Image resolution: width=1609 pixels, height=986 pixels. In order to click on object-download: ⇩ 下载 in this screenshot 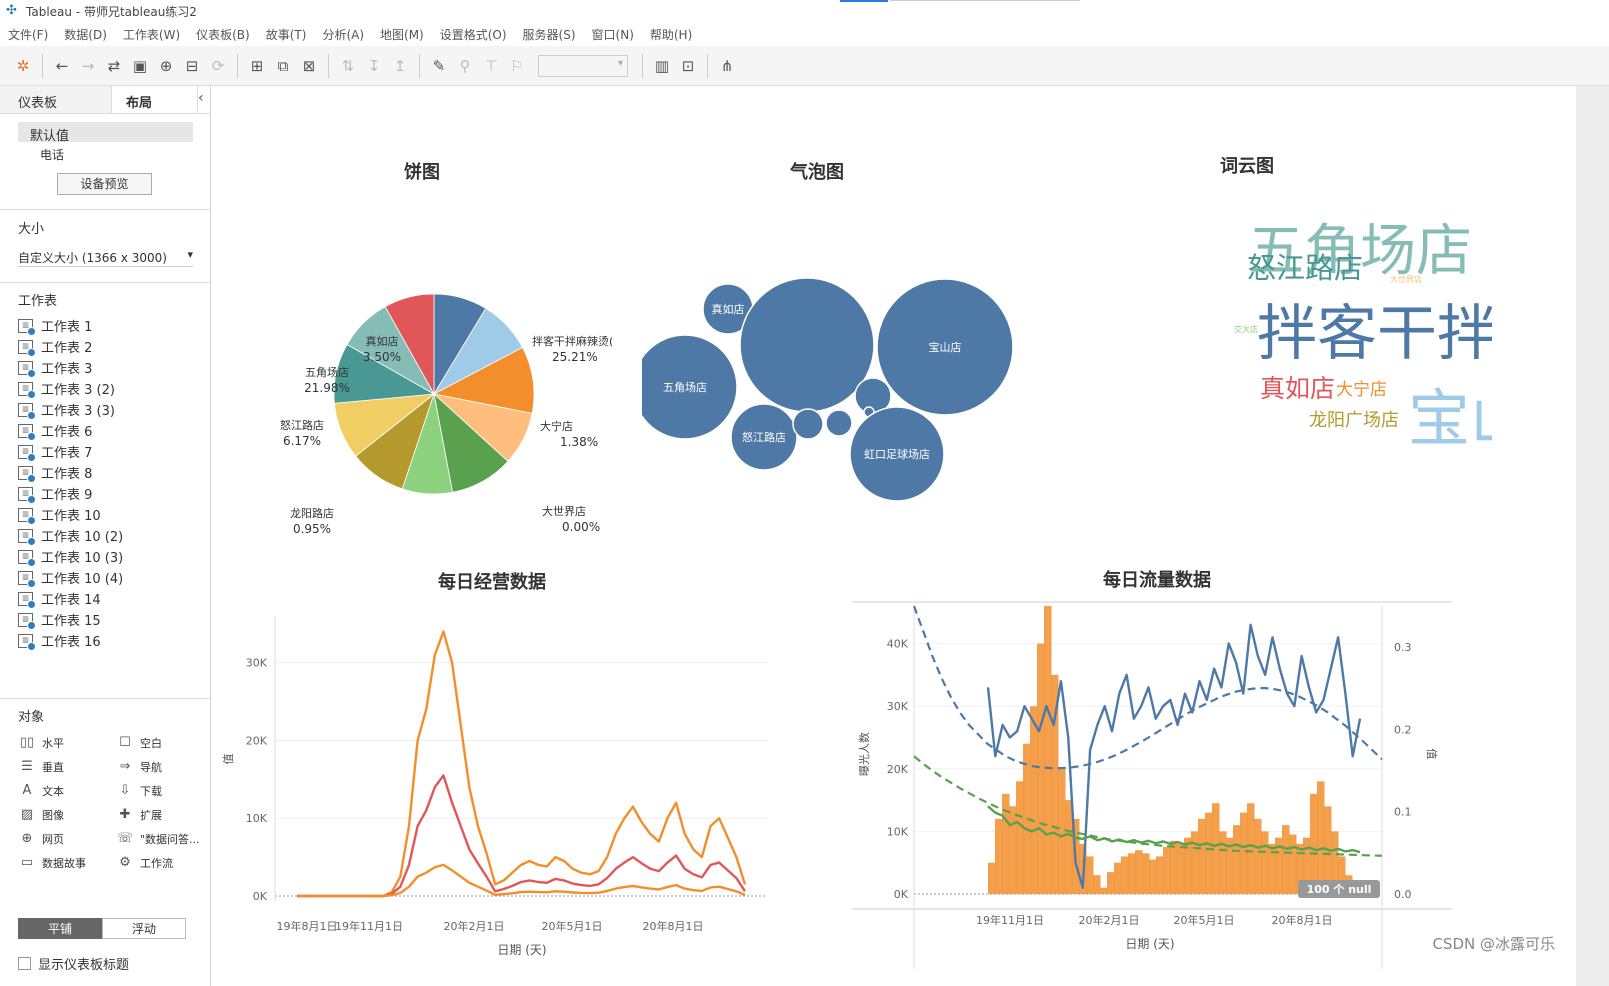, I will do `click(165, 790)`.